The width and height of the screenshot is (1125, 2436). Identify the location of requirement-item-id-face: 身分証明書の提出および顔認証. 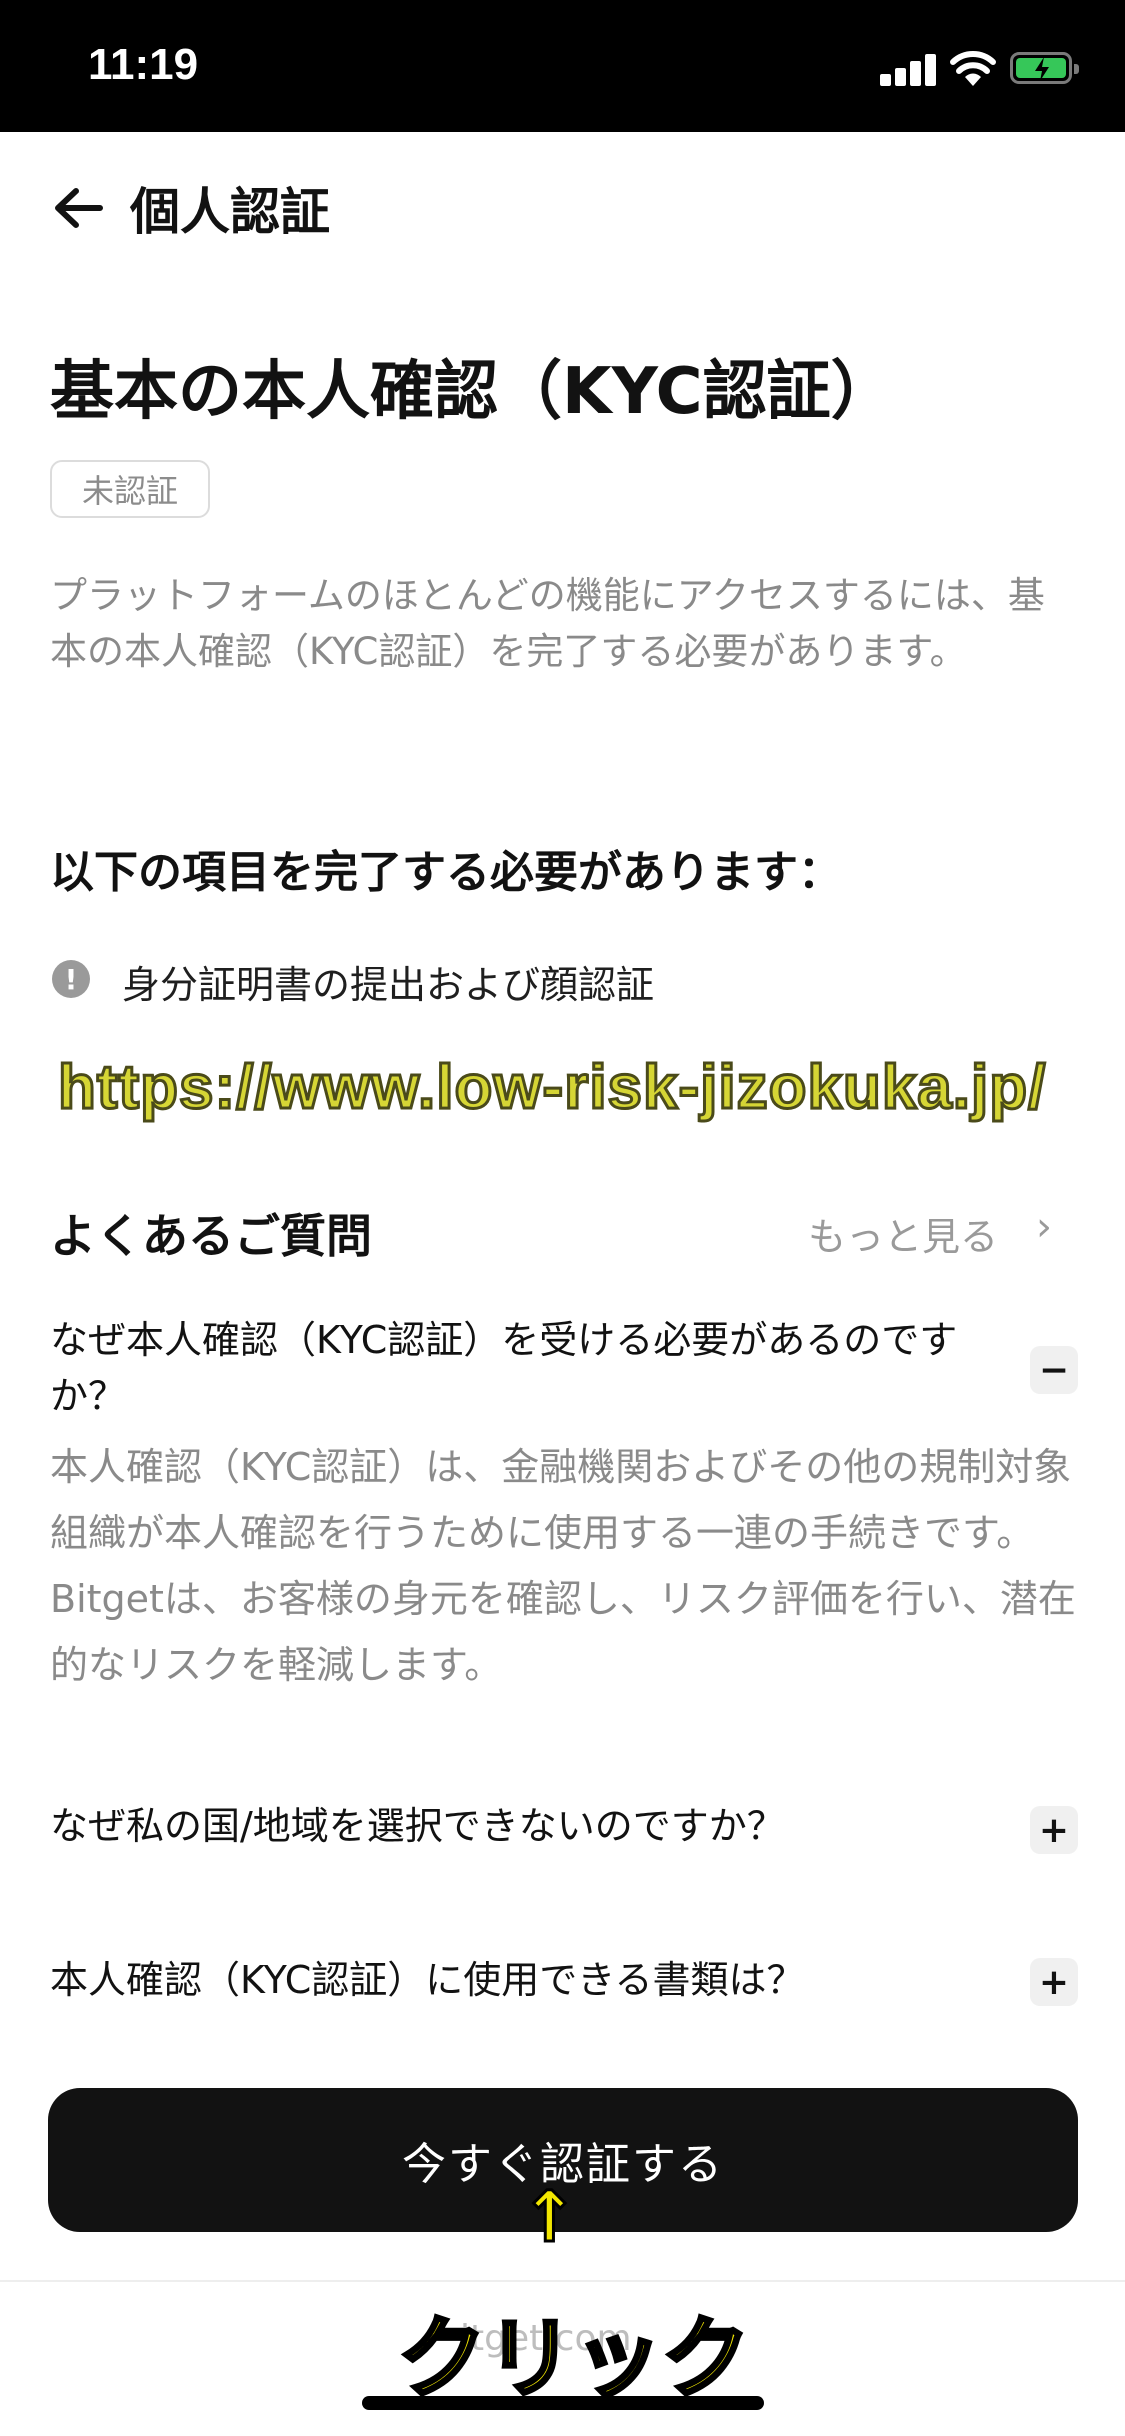
(388, 985).